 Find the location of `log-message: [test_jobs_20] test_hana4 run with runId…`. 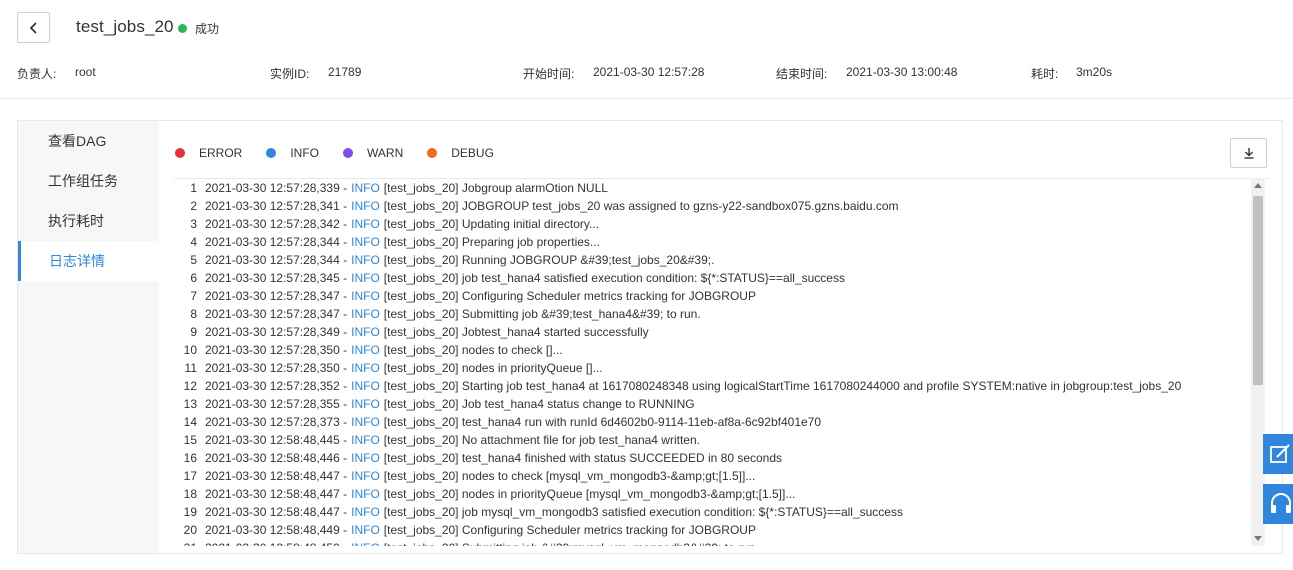

log-message: [test_jobs_20] test_hana4 run with runId… is located at coordinates (602, 422).